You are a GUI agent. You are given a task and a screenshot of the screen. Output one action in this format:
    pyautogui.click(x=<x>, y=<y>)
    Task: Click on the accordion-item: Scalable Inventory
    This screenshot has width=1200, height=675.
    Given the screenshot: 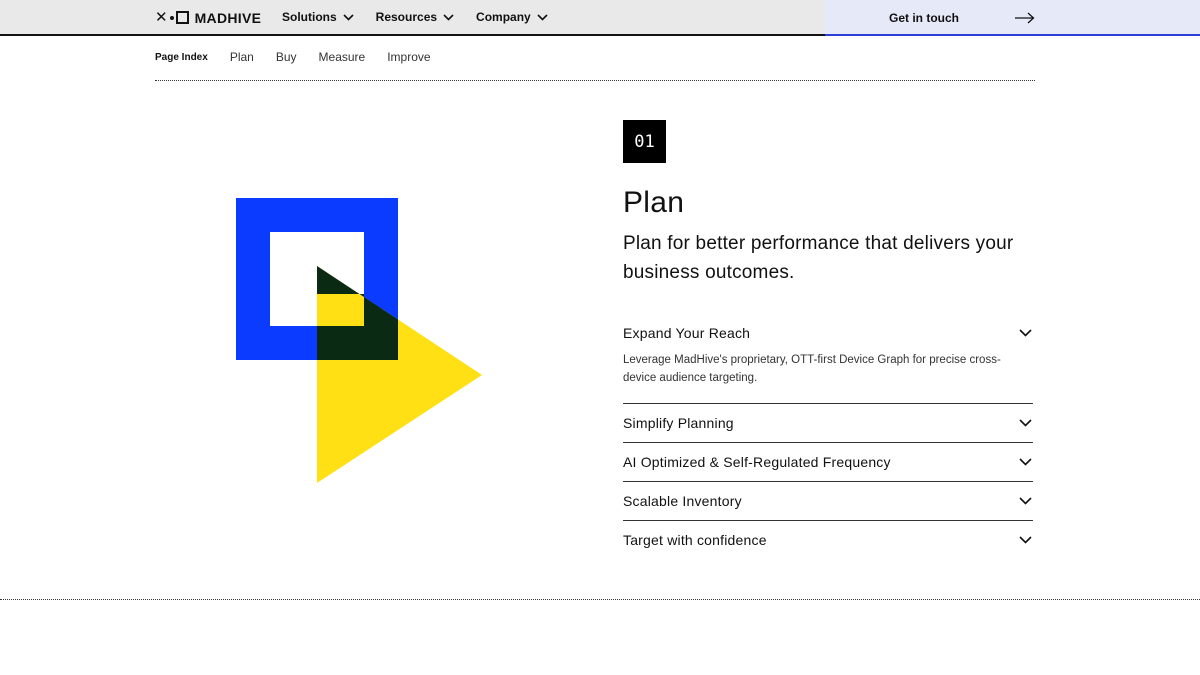 What is the action you would take?
    pyautogui.click(x=828, y=501)
    